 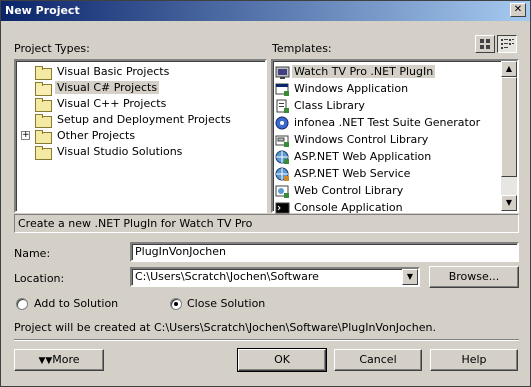 I want to click on close-solution-radio, so click(x=176, y=304).